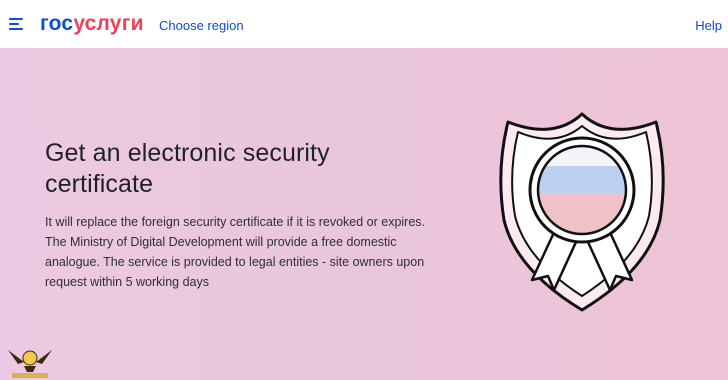 The image size is (728, 380). I want to click on help-link: Help, so click(708, 25).